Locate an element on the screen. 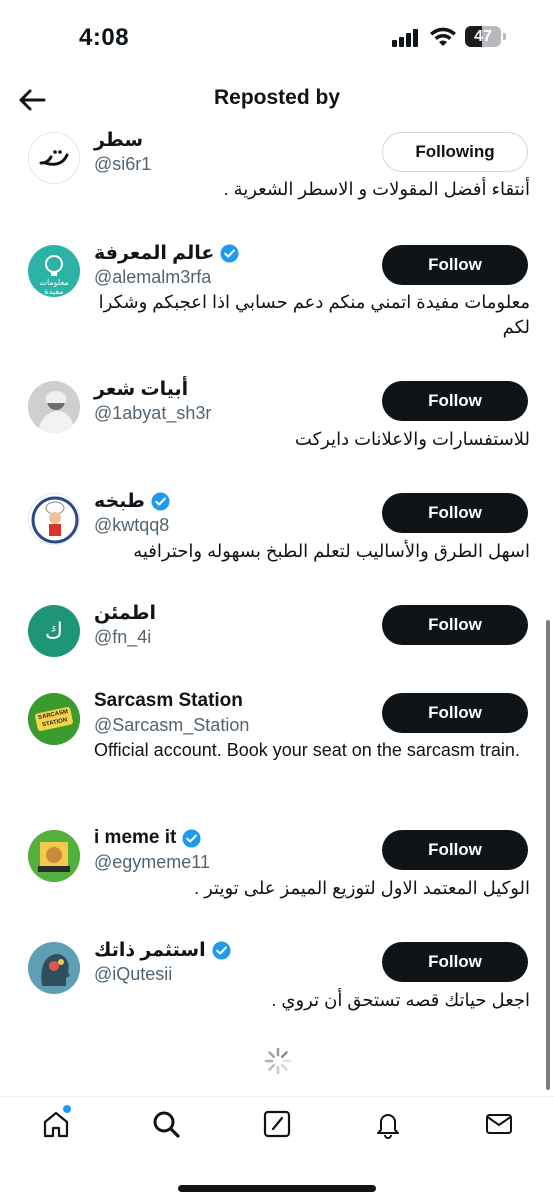 The image size is (554, 1200). wifi-icon is located at coordinates (443, 36).